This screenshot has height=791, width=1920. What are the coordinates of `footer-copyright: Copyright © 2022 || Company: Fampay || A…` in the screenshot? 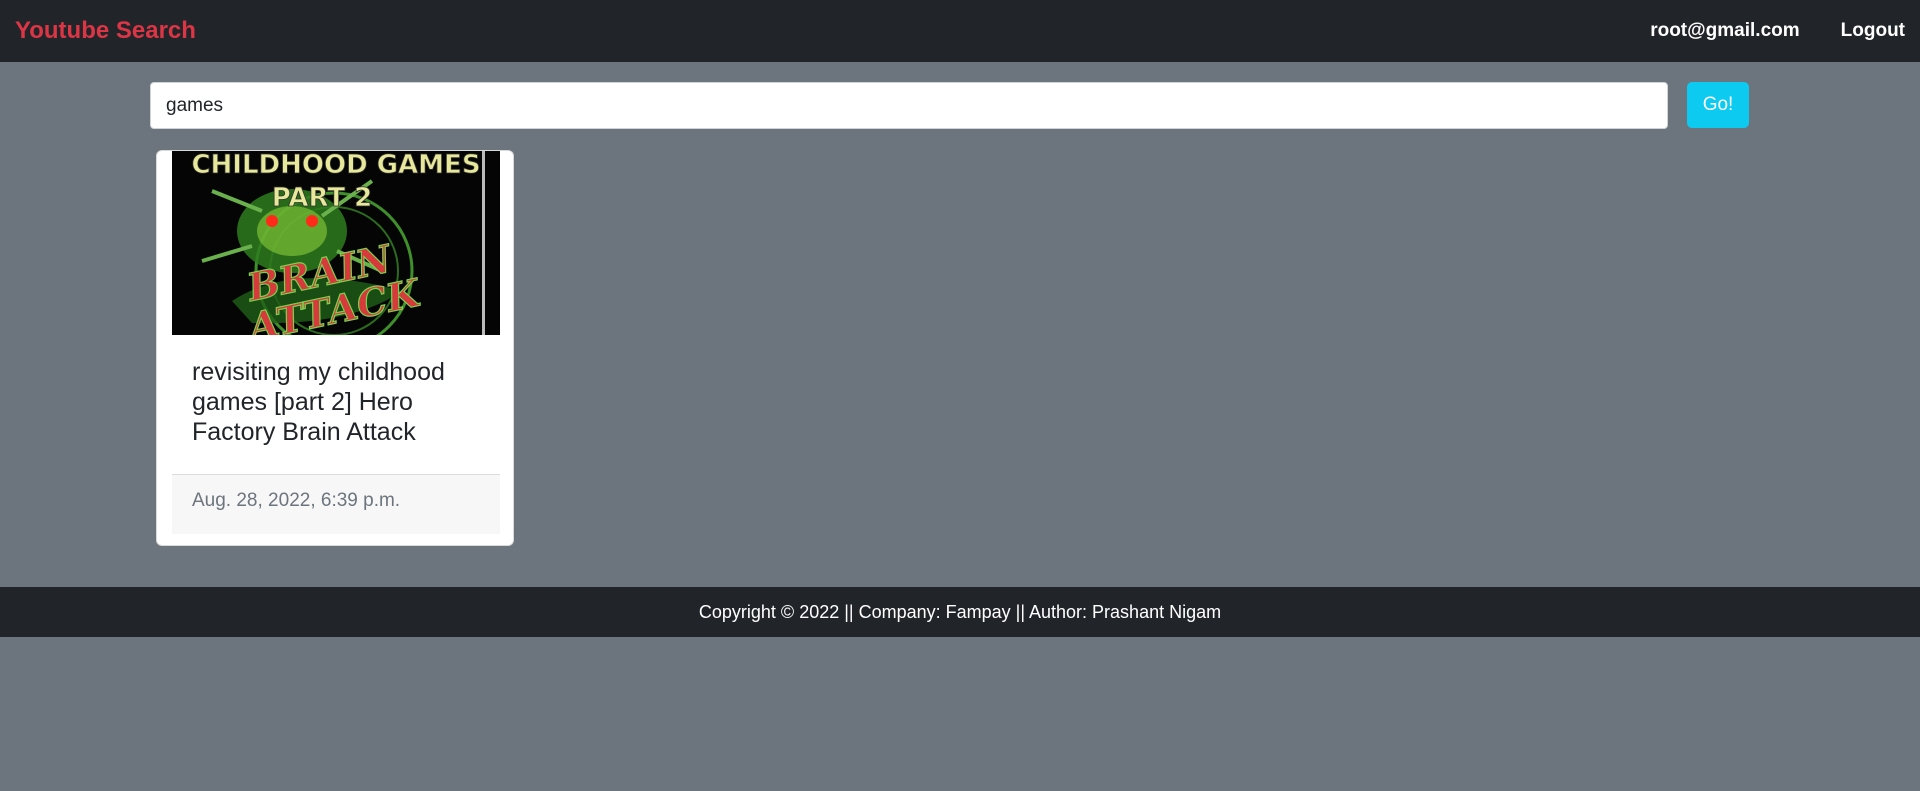 It's located at (960, 611).